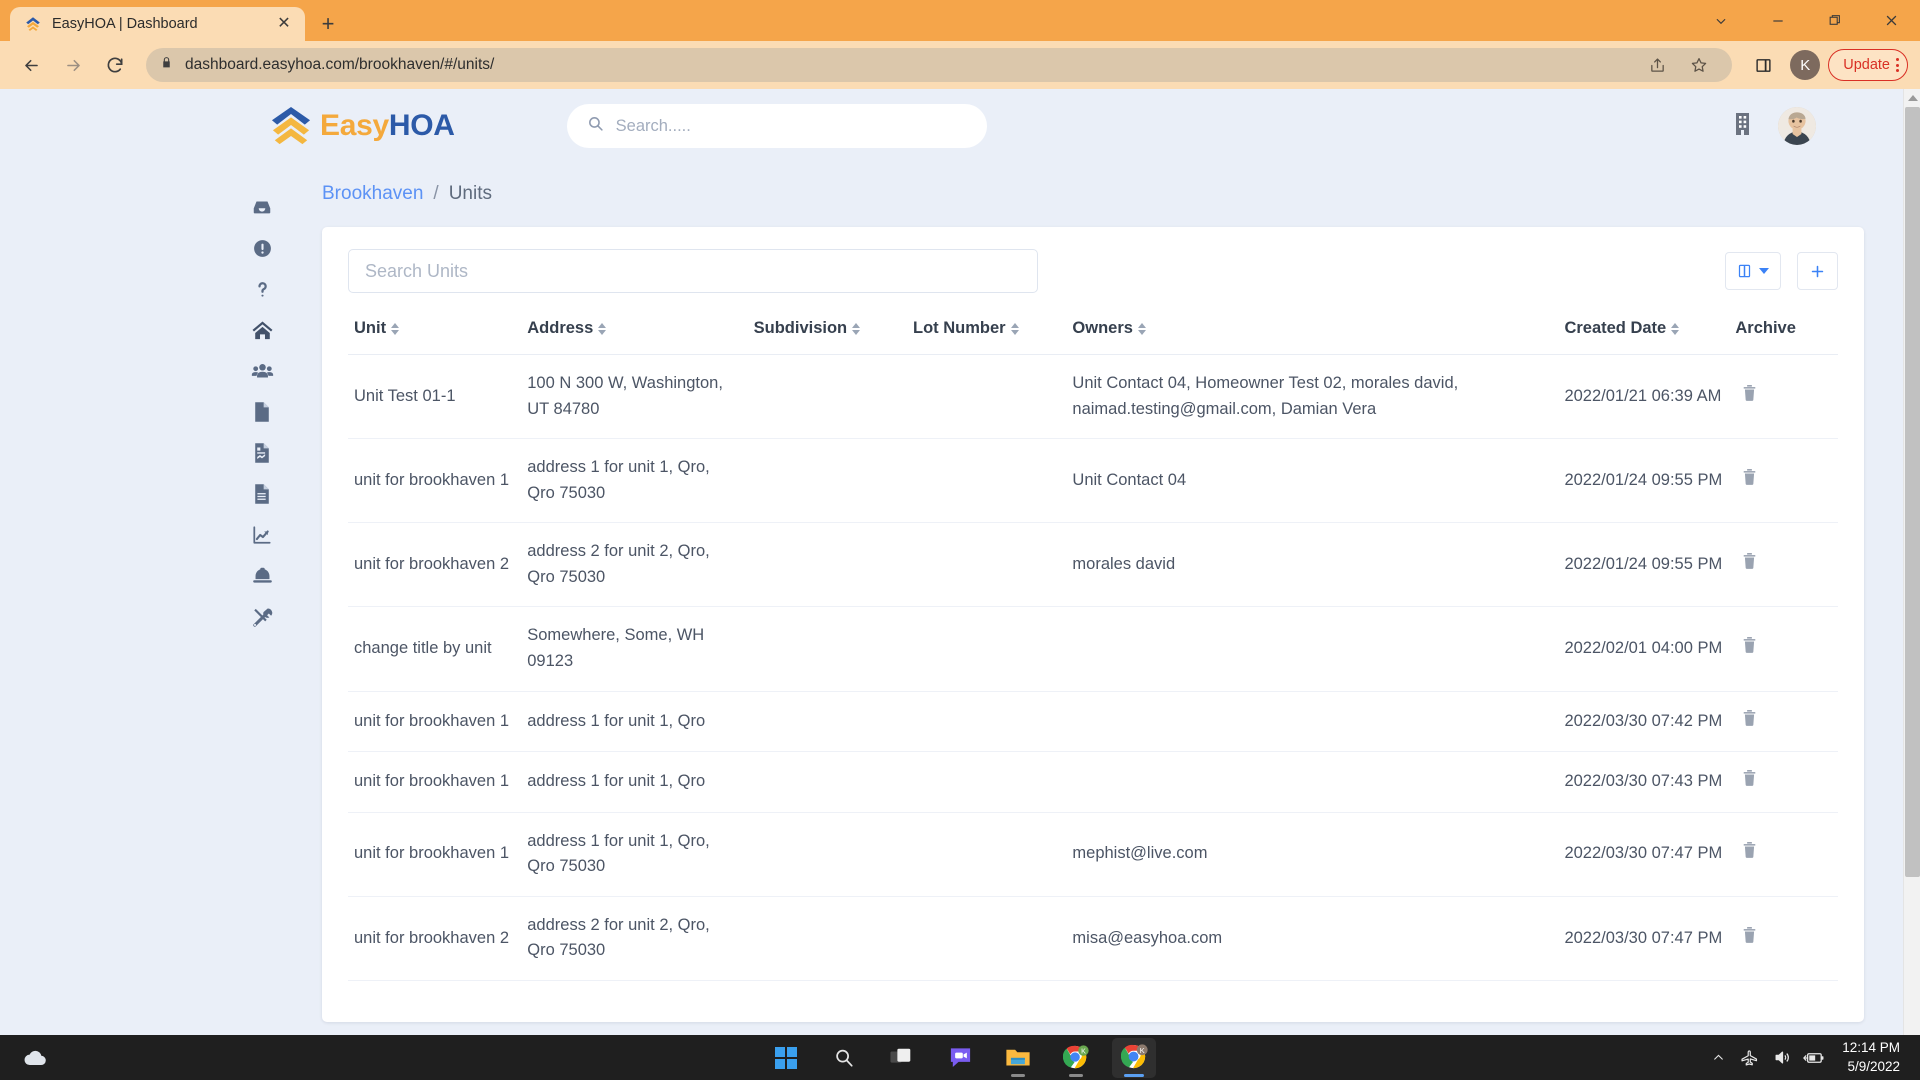 Image resolution: width=1920 pixels, height=1080 pixels. Describe the element at coordinates (844, 1058) in the screenshot. I see `taskbar-search-button` at that location.